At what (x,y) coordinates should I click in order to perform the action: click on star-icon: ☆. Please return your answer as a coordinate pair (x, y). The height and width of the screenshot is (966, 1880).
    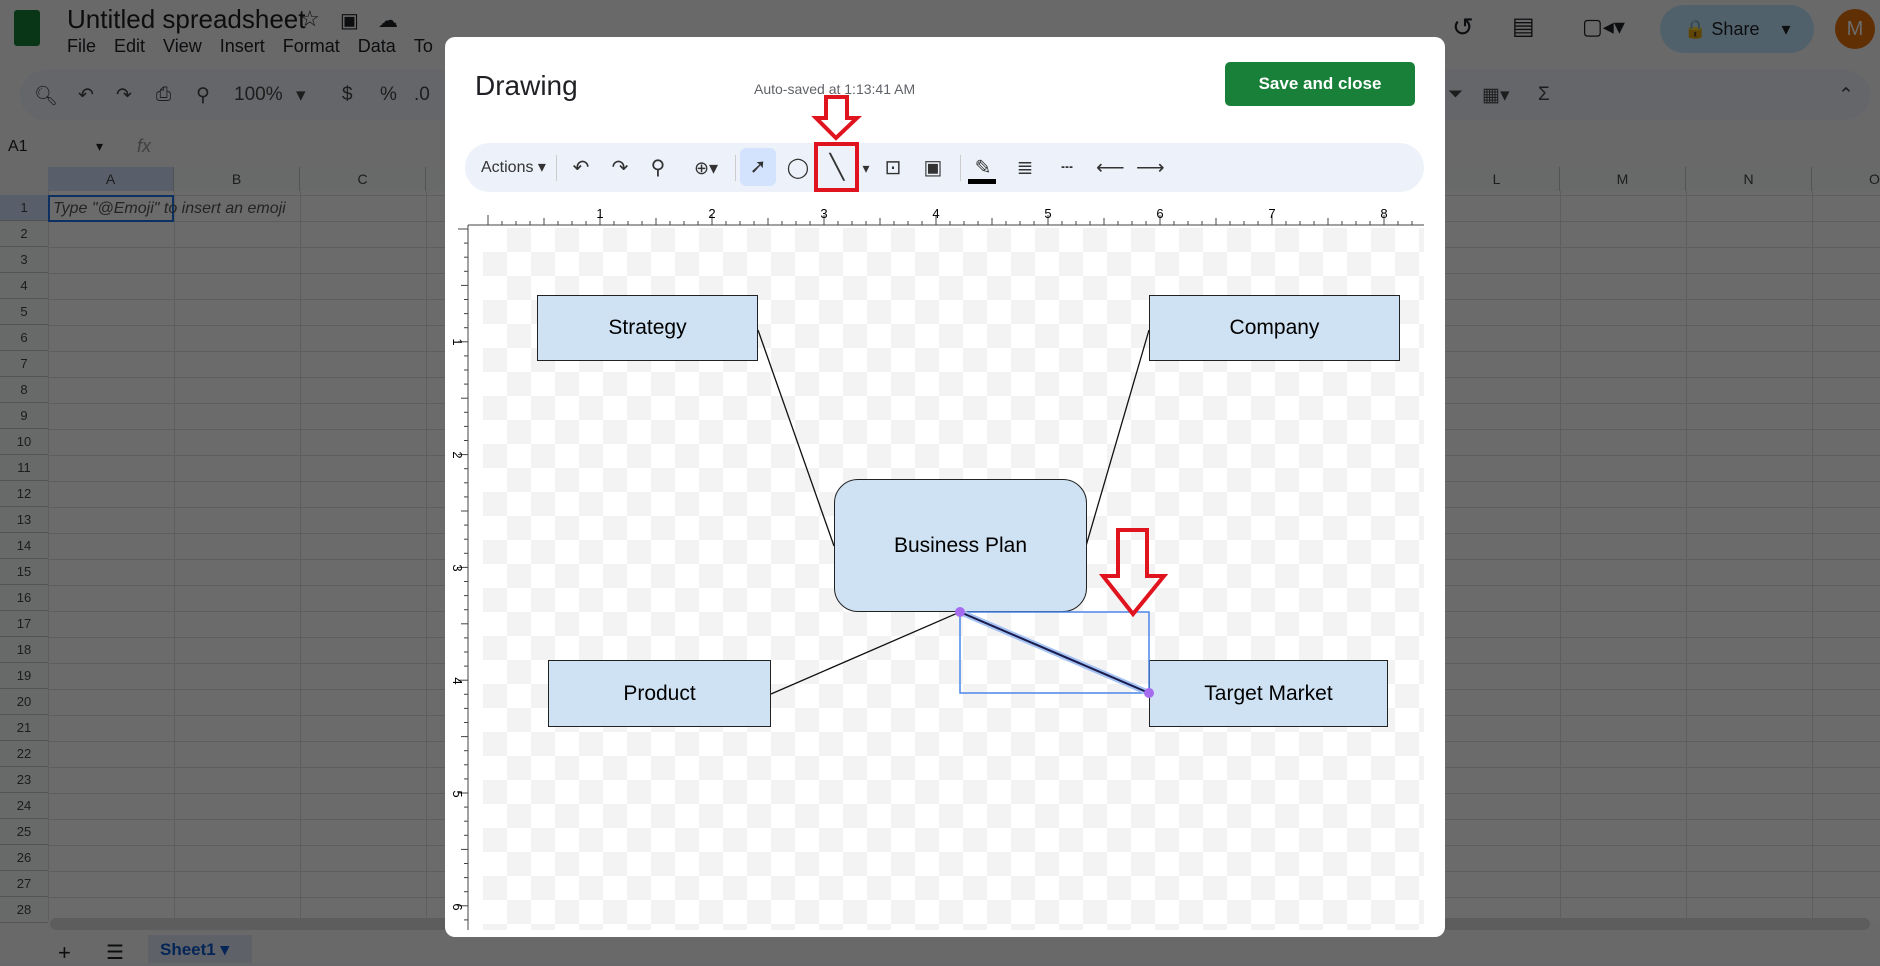
    Looking at the image, I should click on (310, 19).